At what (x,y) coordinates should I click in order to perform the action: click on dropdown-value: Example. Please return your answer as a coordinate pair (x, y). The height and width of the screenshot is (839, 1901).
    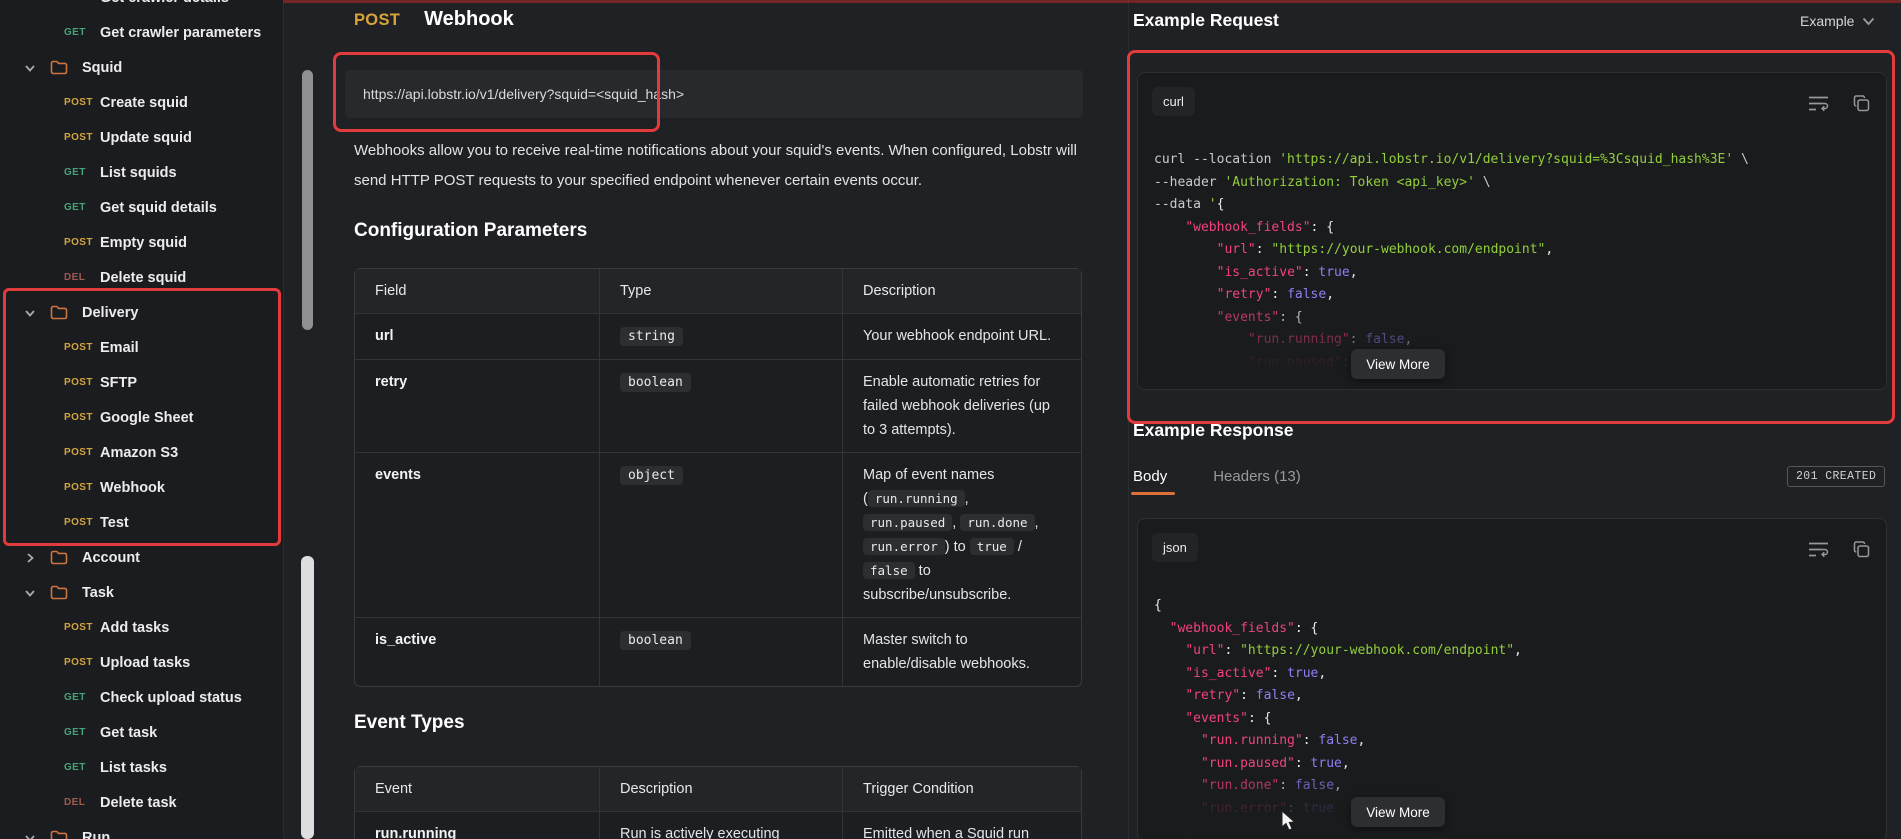
    Looking at the image, I should click on (1827, 21).